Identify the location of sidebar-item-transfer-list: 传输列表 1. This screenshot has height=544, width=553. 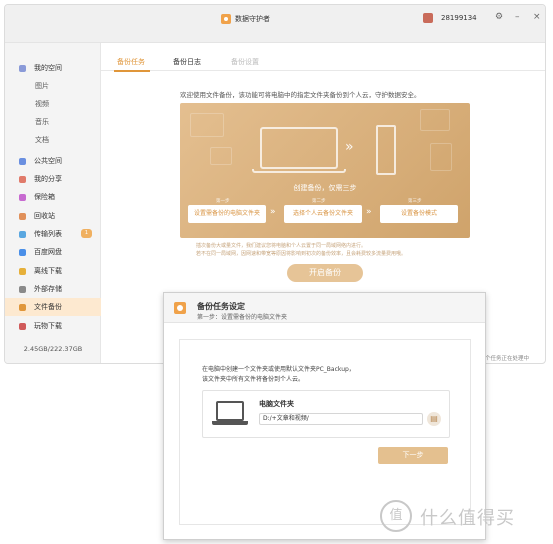
(53, 234).